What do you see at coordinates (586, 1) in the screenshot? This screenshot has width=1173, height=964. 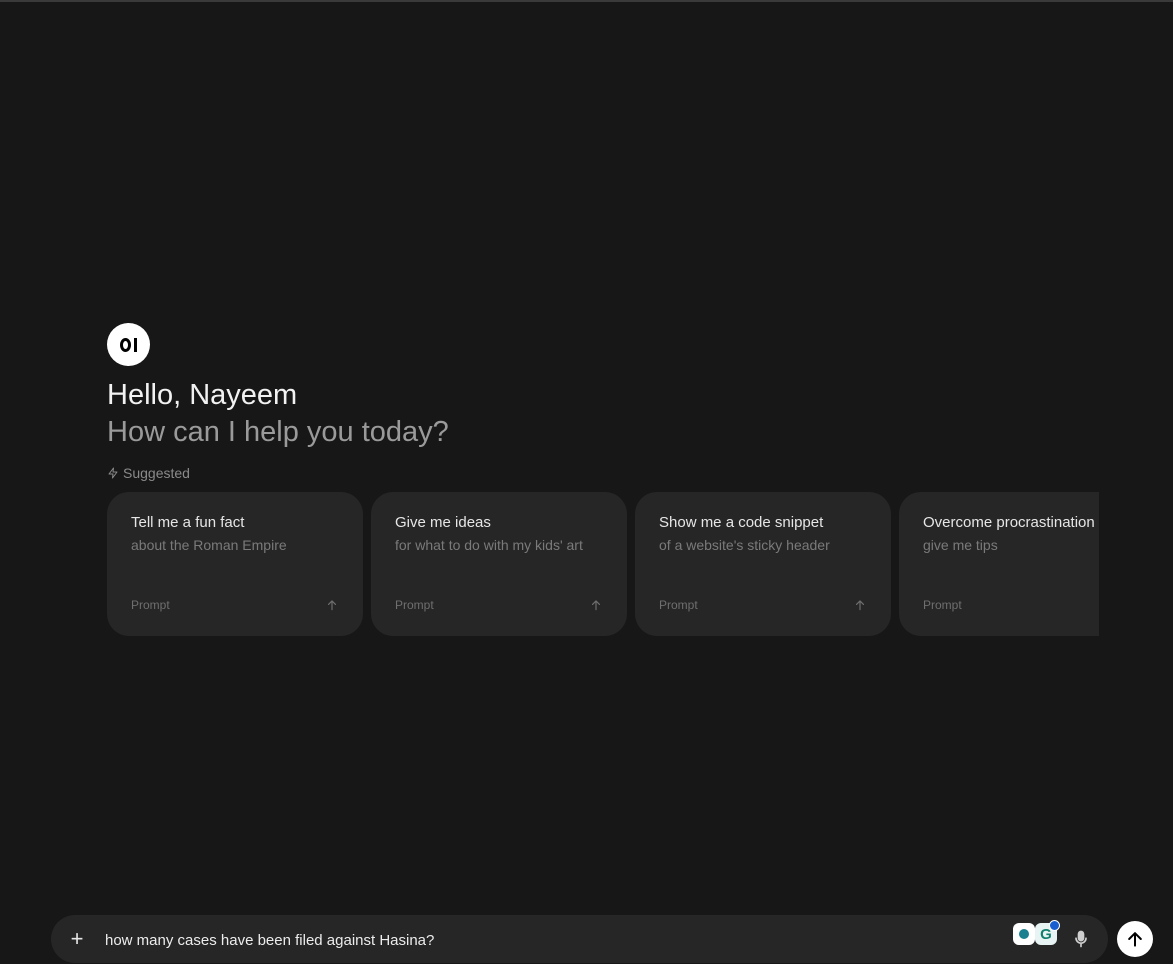 I see `window-top-border` at bounding box center [586, 1].